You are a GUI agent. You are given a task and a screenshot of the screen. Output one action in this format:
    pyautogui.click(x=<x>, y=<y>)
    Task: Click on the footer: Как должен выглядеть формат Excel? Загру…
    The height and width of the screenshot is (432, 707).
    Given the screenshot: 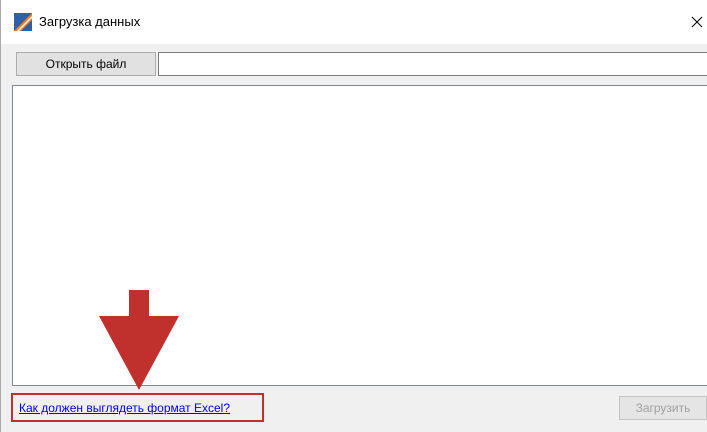 What is the action you would take?
    pyautogui.click(x=354, y=409)
    